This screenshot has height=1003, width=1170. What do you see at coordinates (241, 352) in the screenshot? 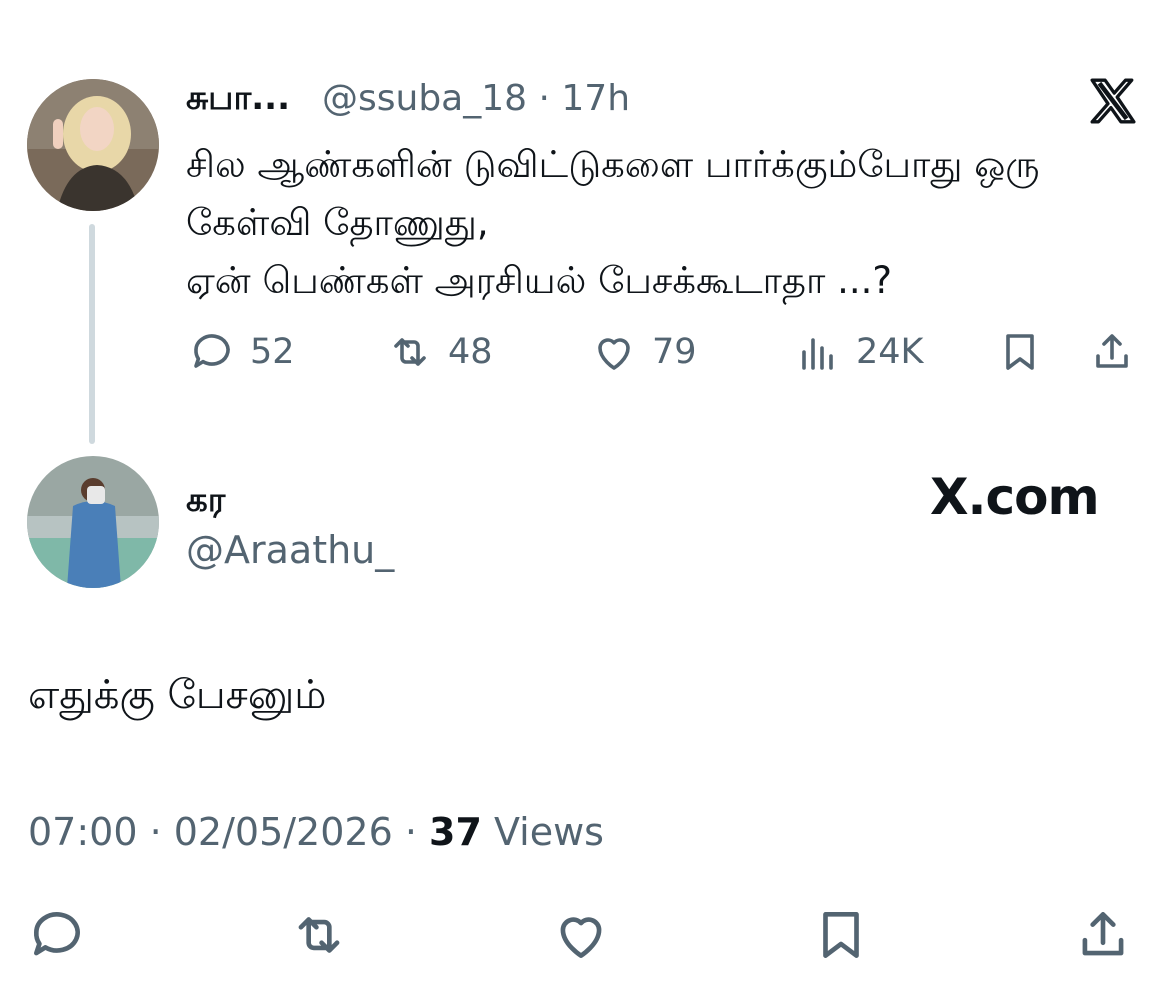
I see `reply-button: 52` at bounding box center [241, 352].